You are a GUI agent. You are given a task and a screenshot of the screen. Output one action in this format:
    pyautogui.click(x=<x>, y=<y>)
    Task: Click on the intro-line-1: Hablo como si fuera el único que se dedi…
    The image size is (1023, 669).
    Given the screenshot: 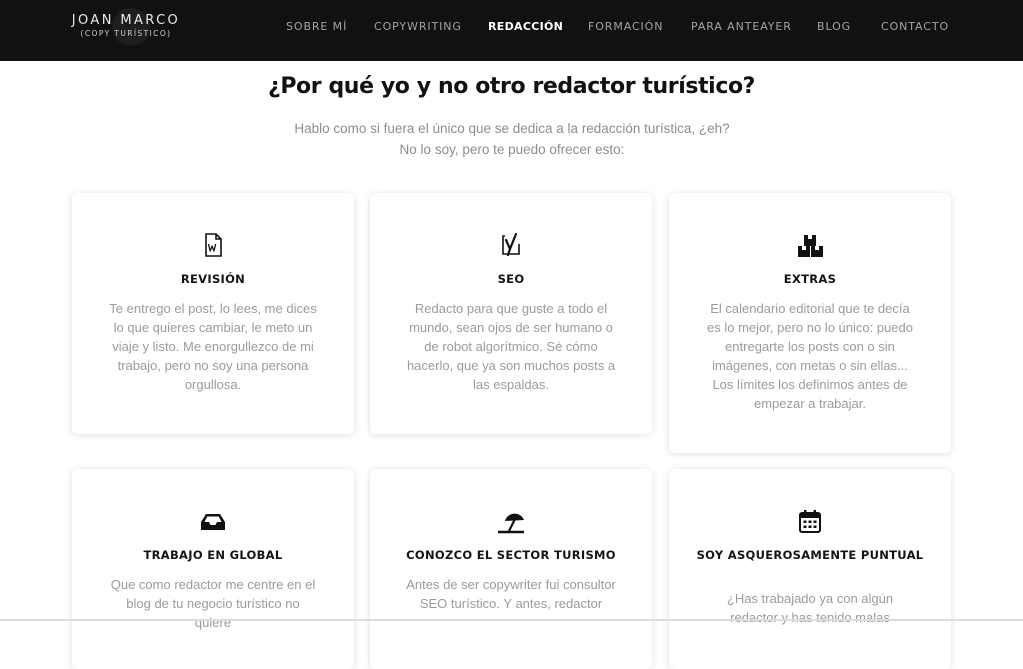 What is the action you would take?
    pyautogui.click(x=512, y=128)
    